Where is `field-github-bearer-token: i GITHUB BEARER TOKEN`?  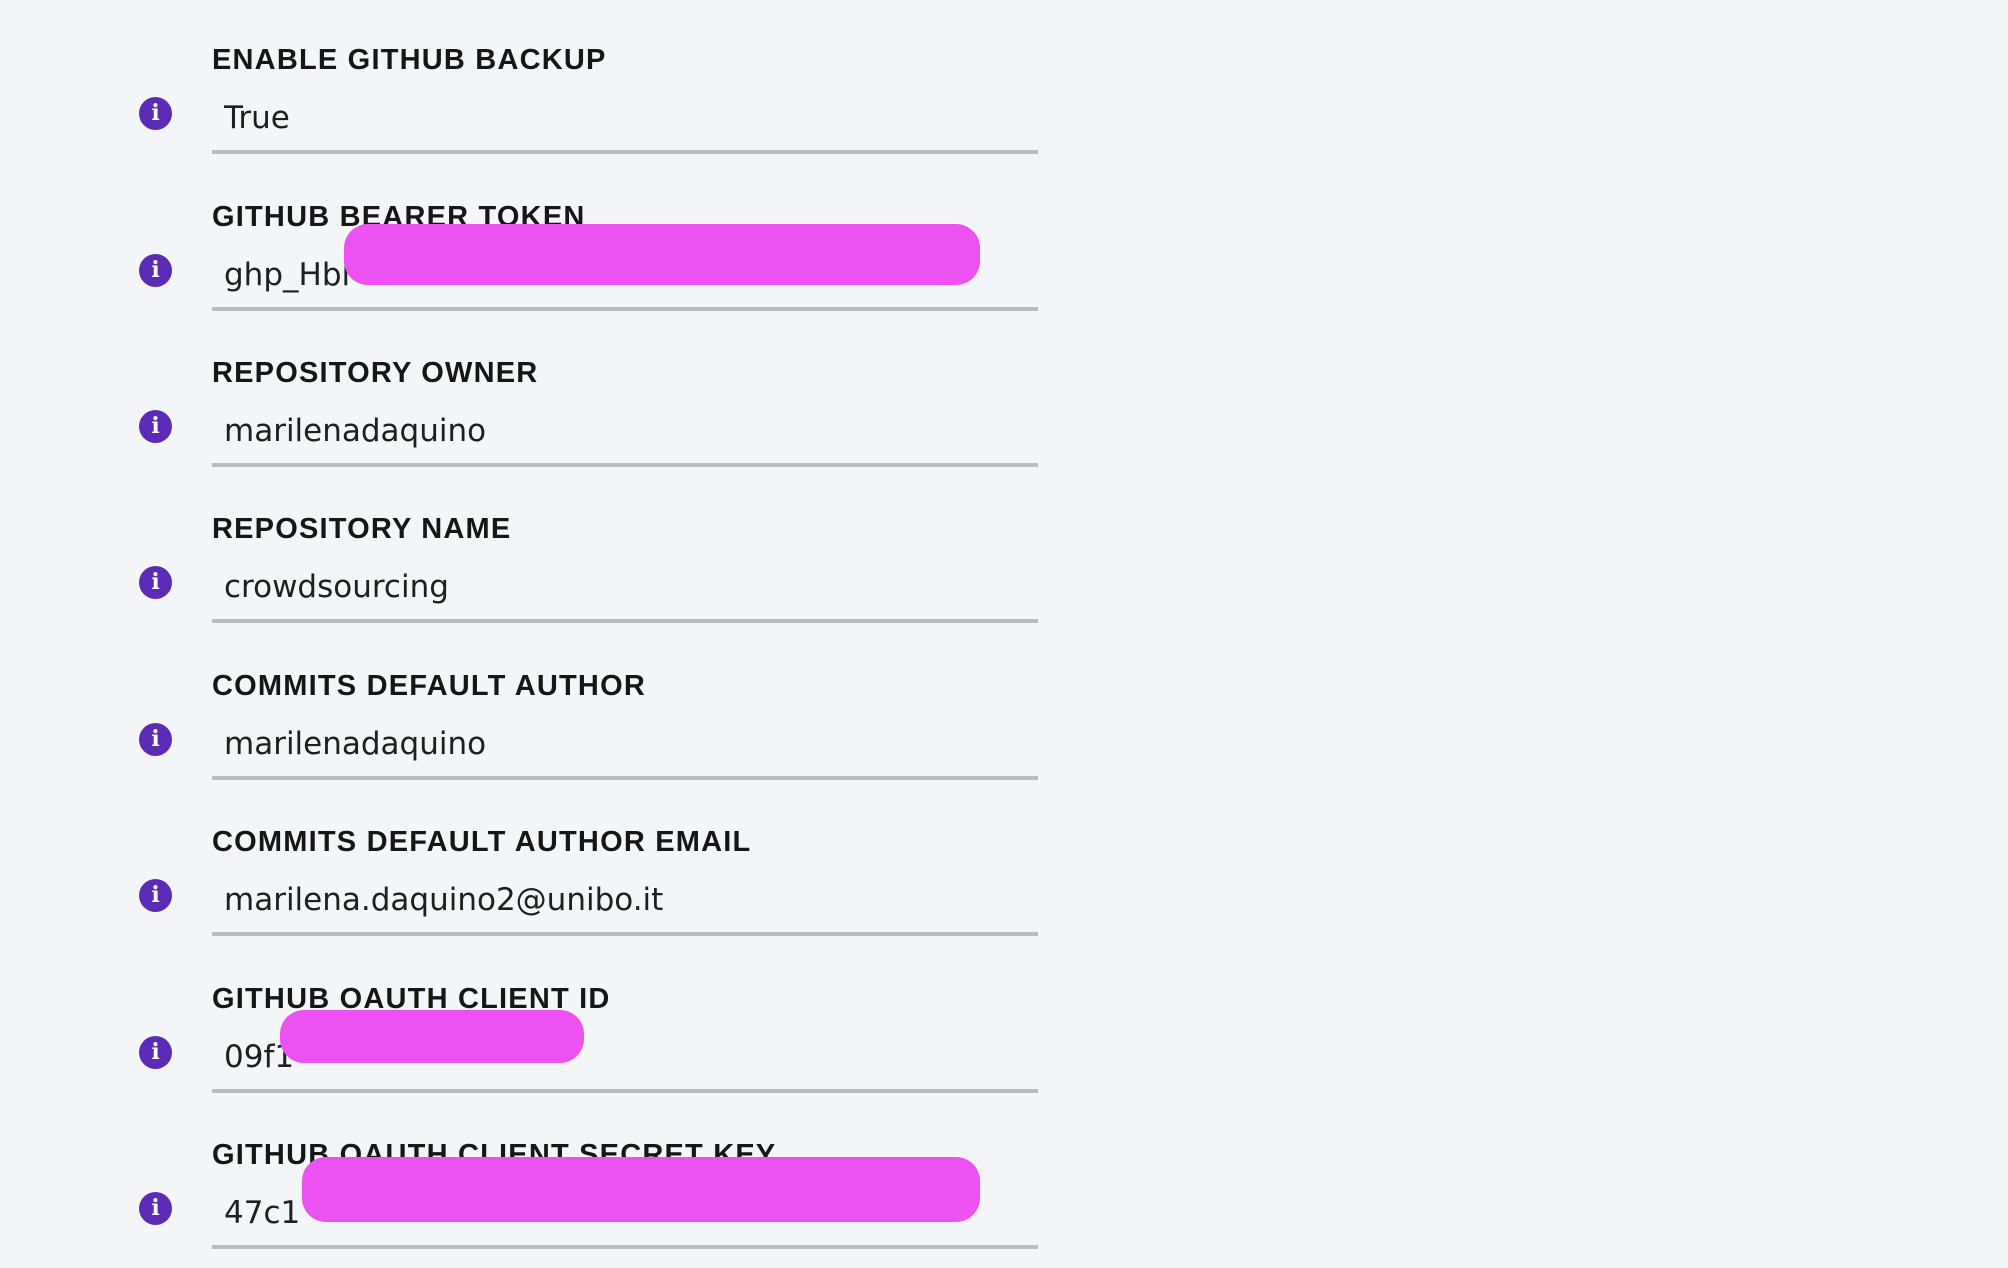
field-github-bearer-token: i GITHUB BEARER TOKEN is located at coordinates (550, 242).